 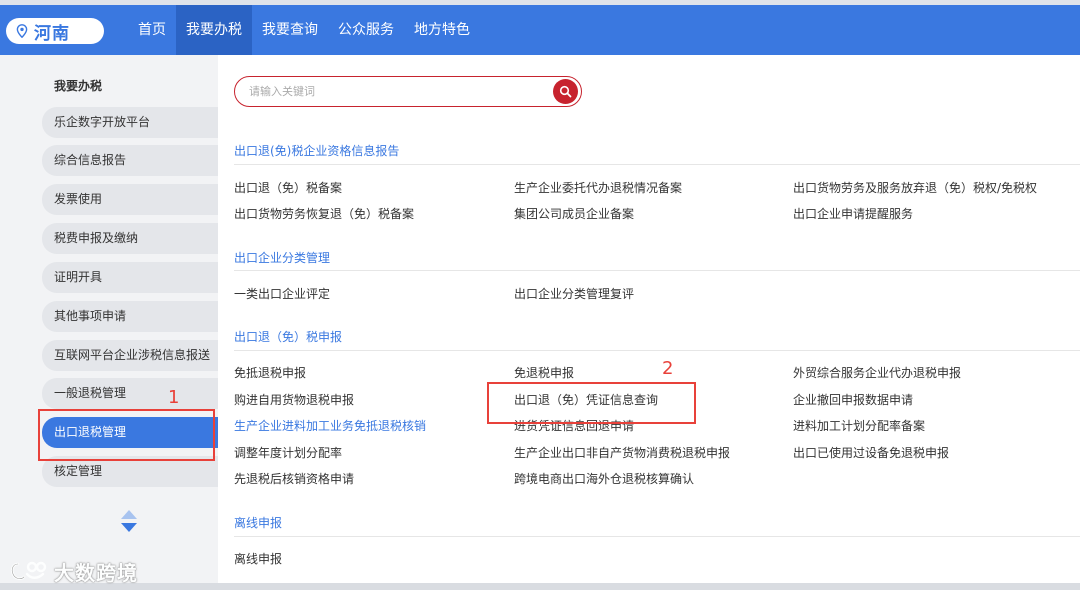 I want to click on sidebar-item-declaration: 税费申报及缴纳, so click(x=130, y=238).